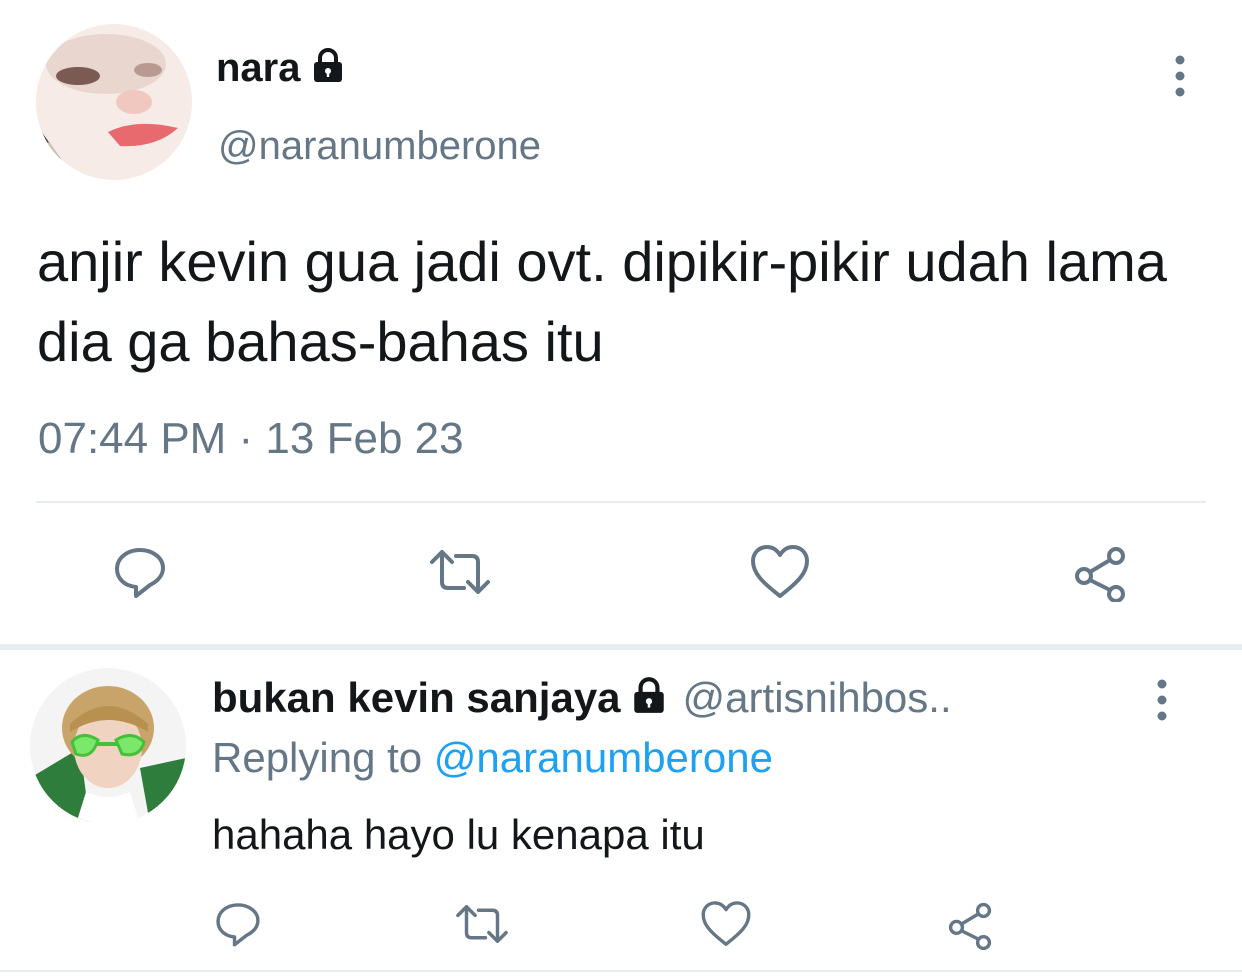 The image size is (1242, 978). What do you see at coordinates (416, 697) in the screenshot?
I see `reply-author-name: bukan kevin sanjaya` at bounding box center [416, 697].